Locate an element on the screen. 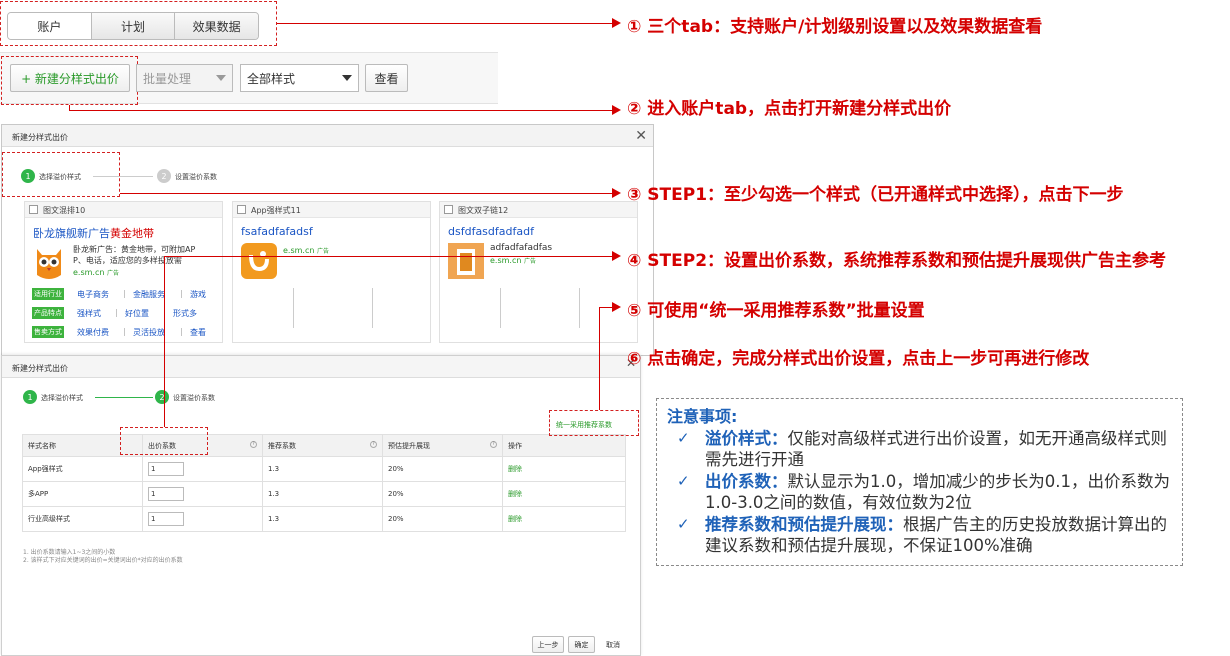 The height and width of the screenshot is (656, 1230). callout-6: ⑥ 点击确定，完成分样式出价设置，点击上一步可再进行修改 is located at coordinates (858, 359).